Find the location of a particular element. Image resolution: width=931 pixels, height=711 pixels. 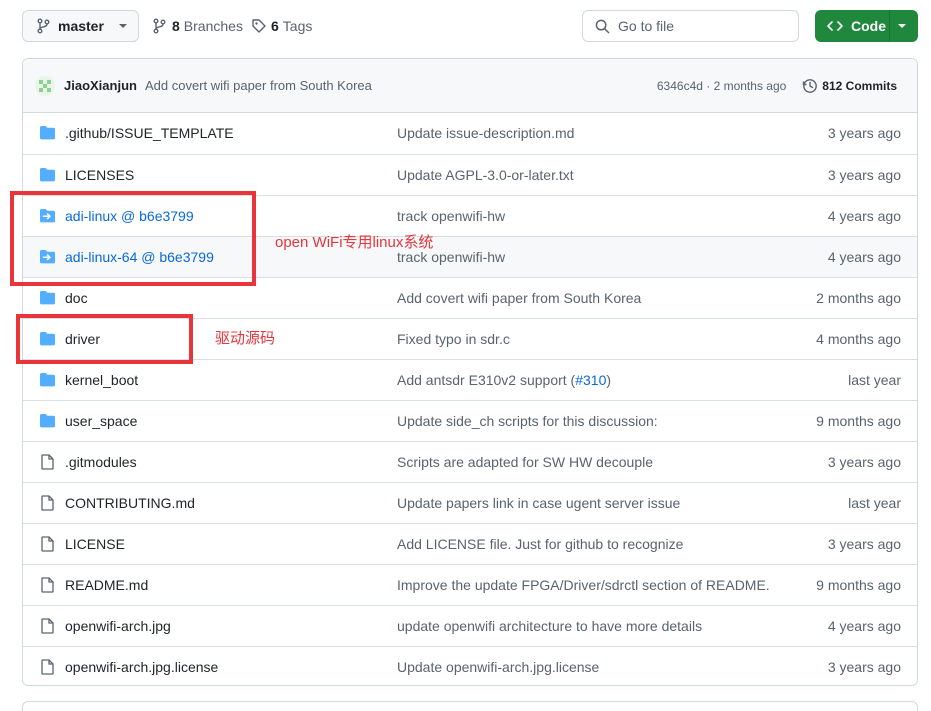

repo-toolbar: master 8 Branches 6 Tags Go to file Code is located at coordinates (470, 26).